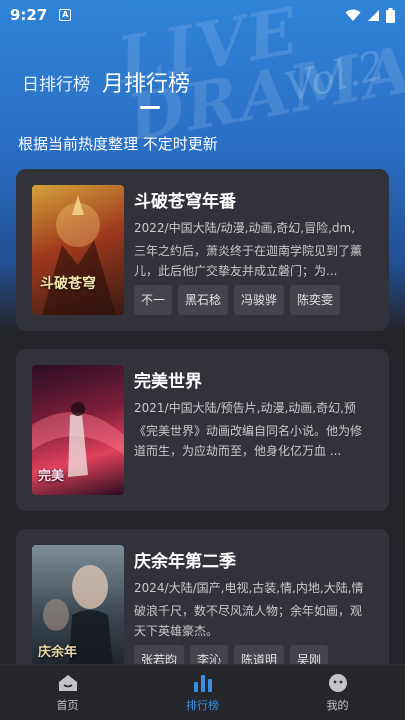 The width and height of the screenshot is (405, 720). I want to click on card-meta: 2022/中国大陆/动漫,动画,奇幻,冒险,dm,, so click(245, 228).